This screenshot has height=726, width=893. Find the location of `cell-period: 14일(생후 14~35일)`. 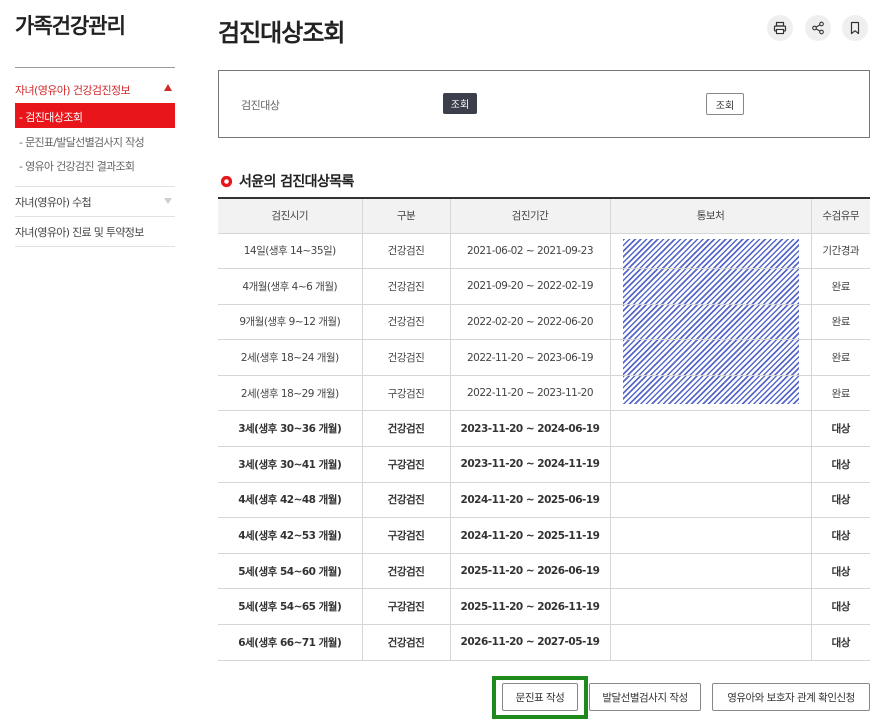

cell-period: 14일(생후 14~35일) is located at coordinates (290, 251).